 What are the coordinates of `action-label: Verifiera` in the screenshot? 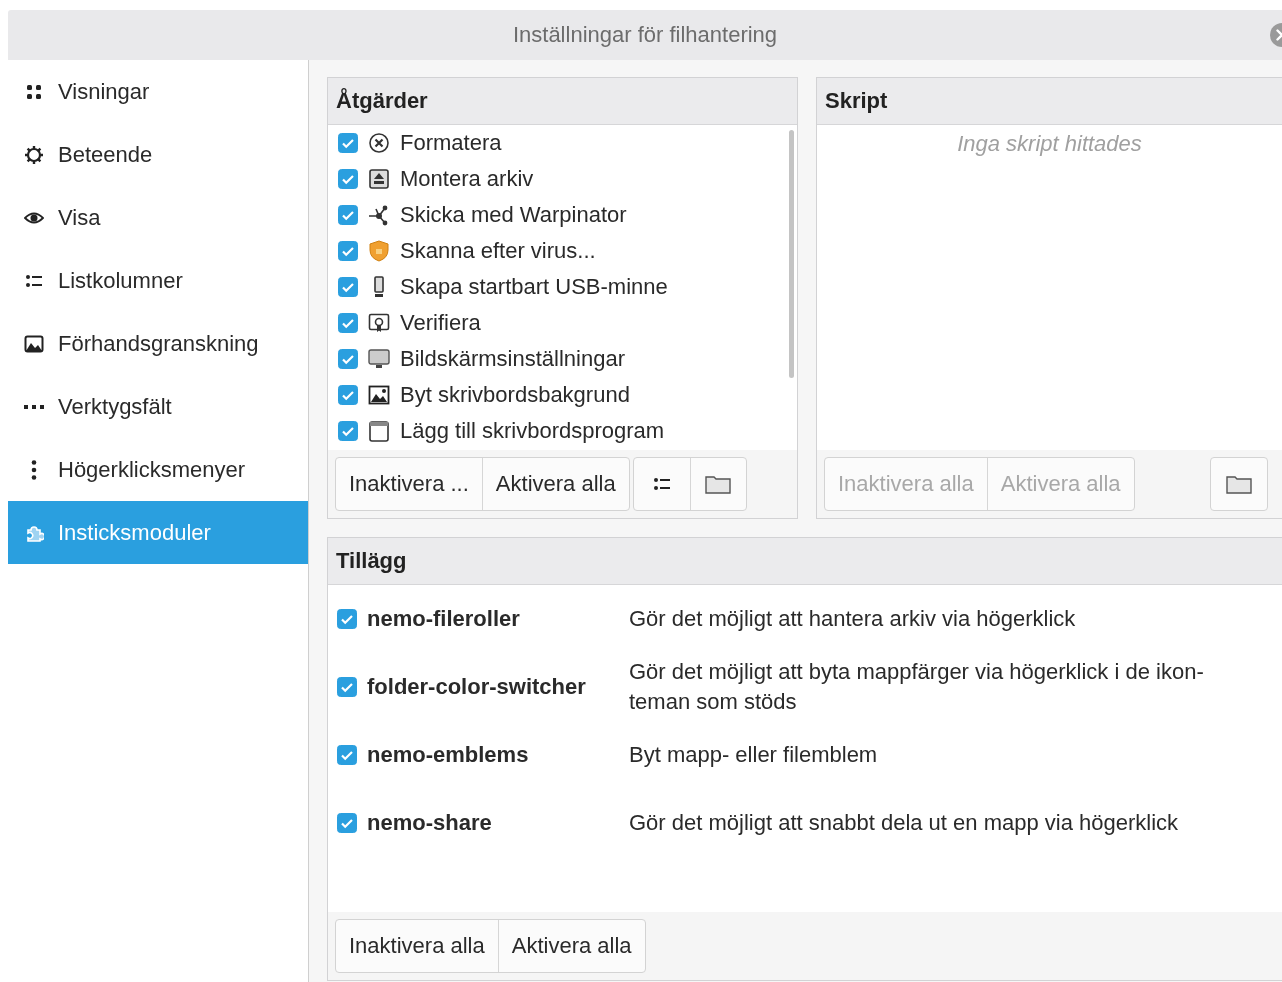 It's located at (440, 323).